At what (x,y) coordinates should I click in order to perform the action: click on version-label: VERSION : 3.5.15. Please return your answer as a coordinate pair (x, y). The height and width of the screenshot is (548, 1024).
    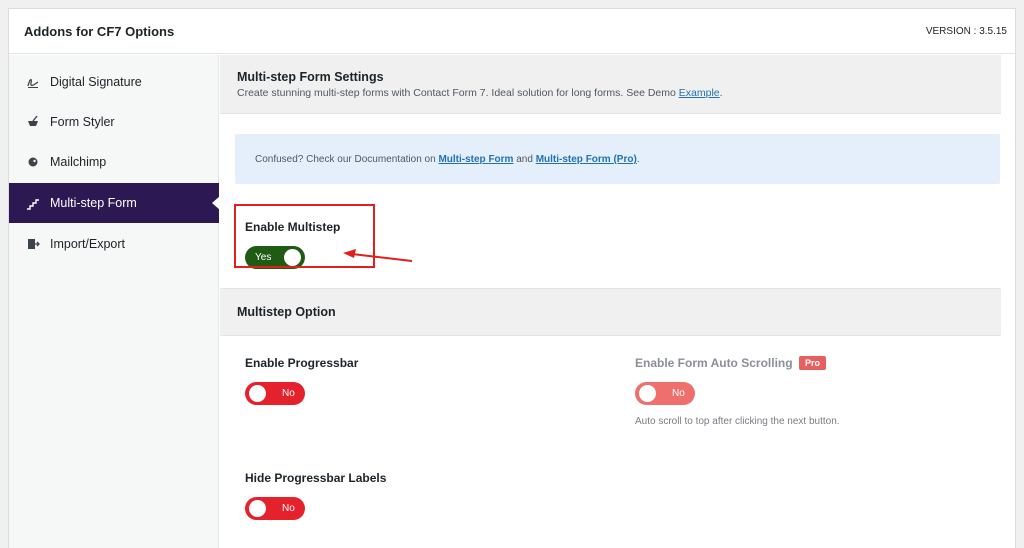
    Looking at the image, I should click on (966, 31).